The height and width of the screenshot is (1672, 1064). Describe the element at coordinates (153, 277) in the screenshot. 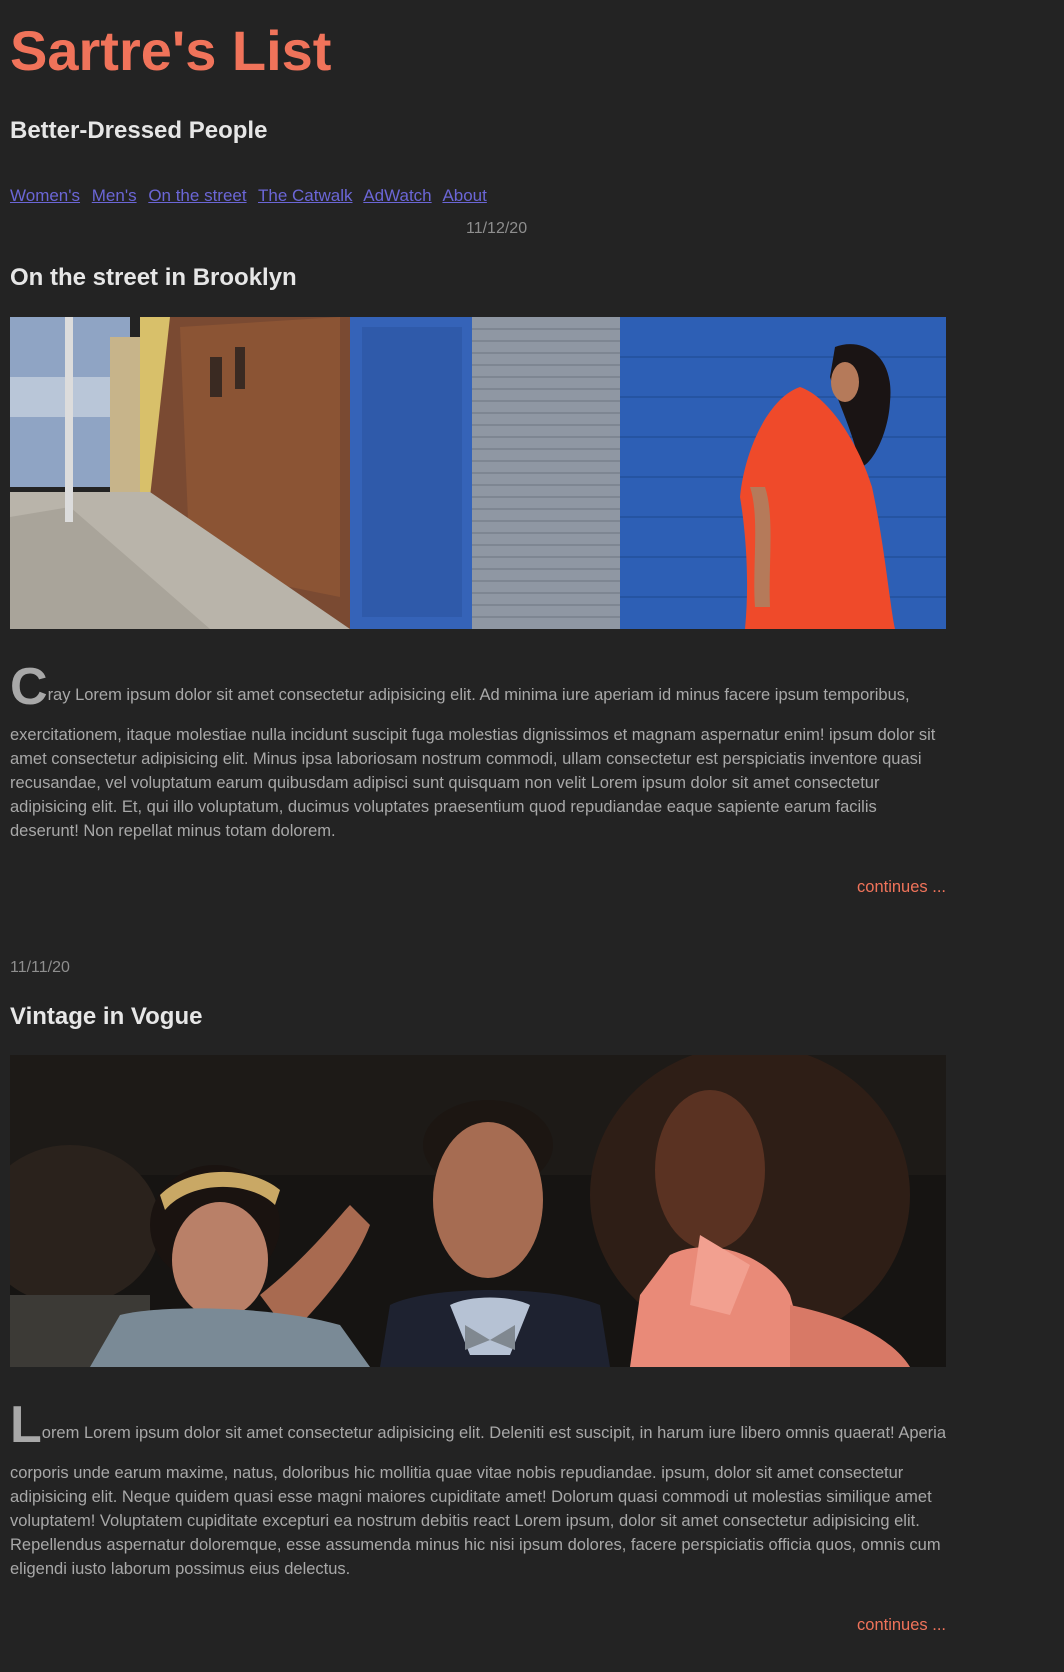

I see `post-title: On the street in Brooklyn` at that location.